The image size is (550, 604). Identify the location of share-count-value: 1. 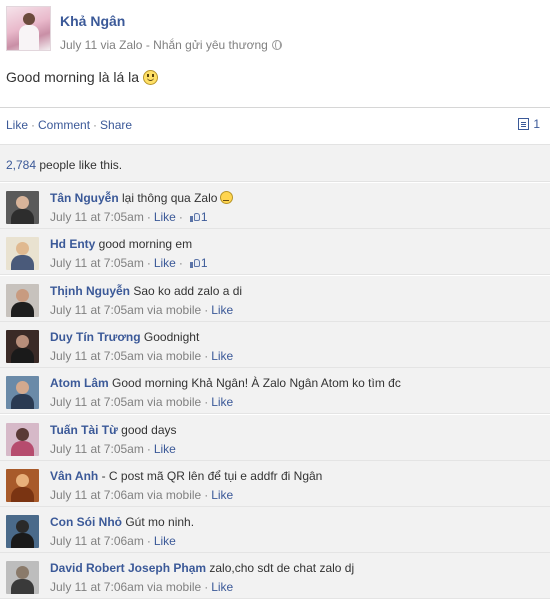
(536, 124).